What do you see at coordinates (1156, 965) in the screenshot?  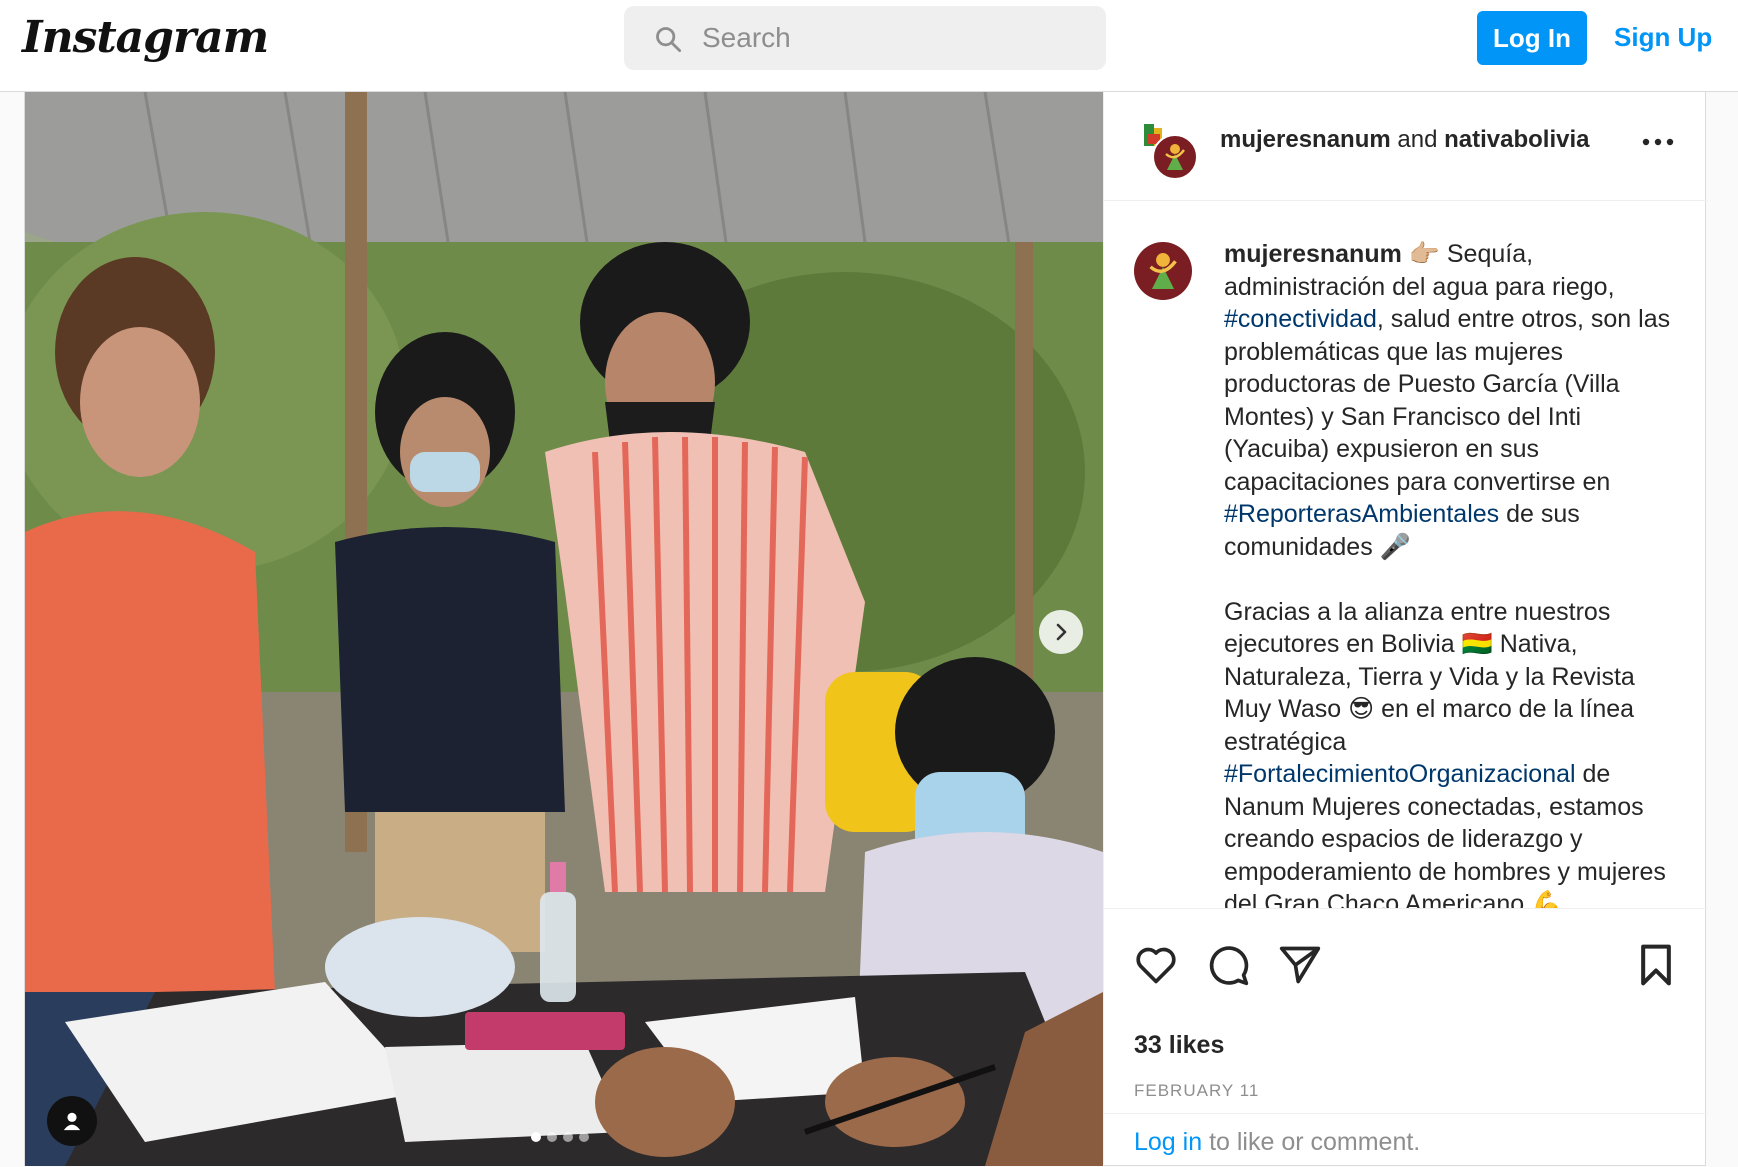 I see `heart-icon` at bounding box center [1156, 965].